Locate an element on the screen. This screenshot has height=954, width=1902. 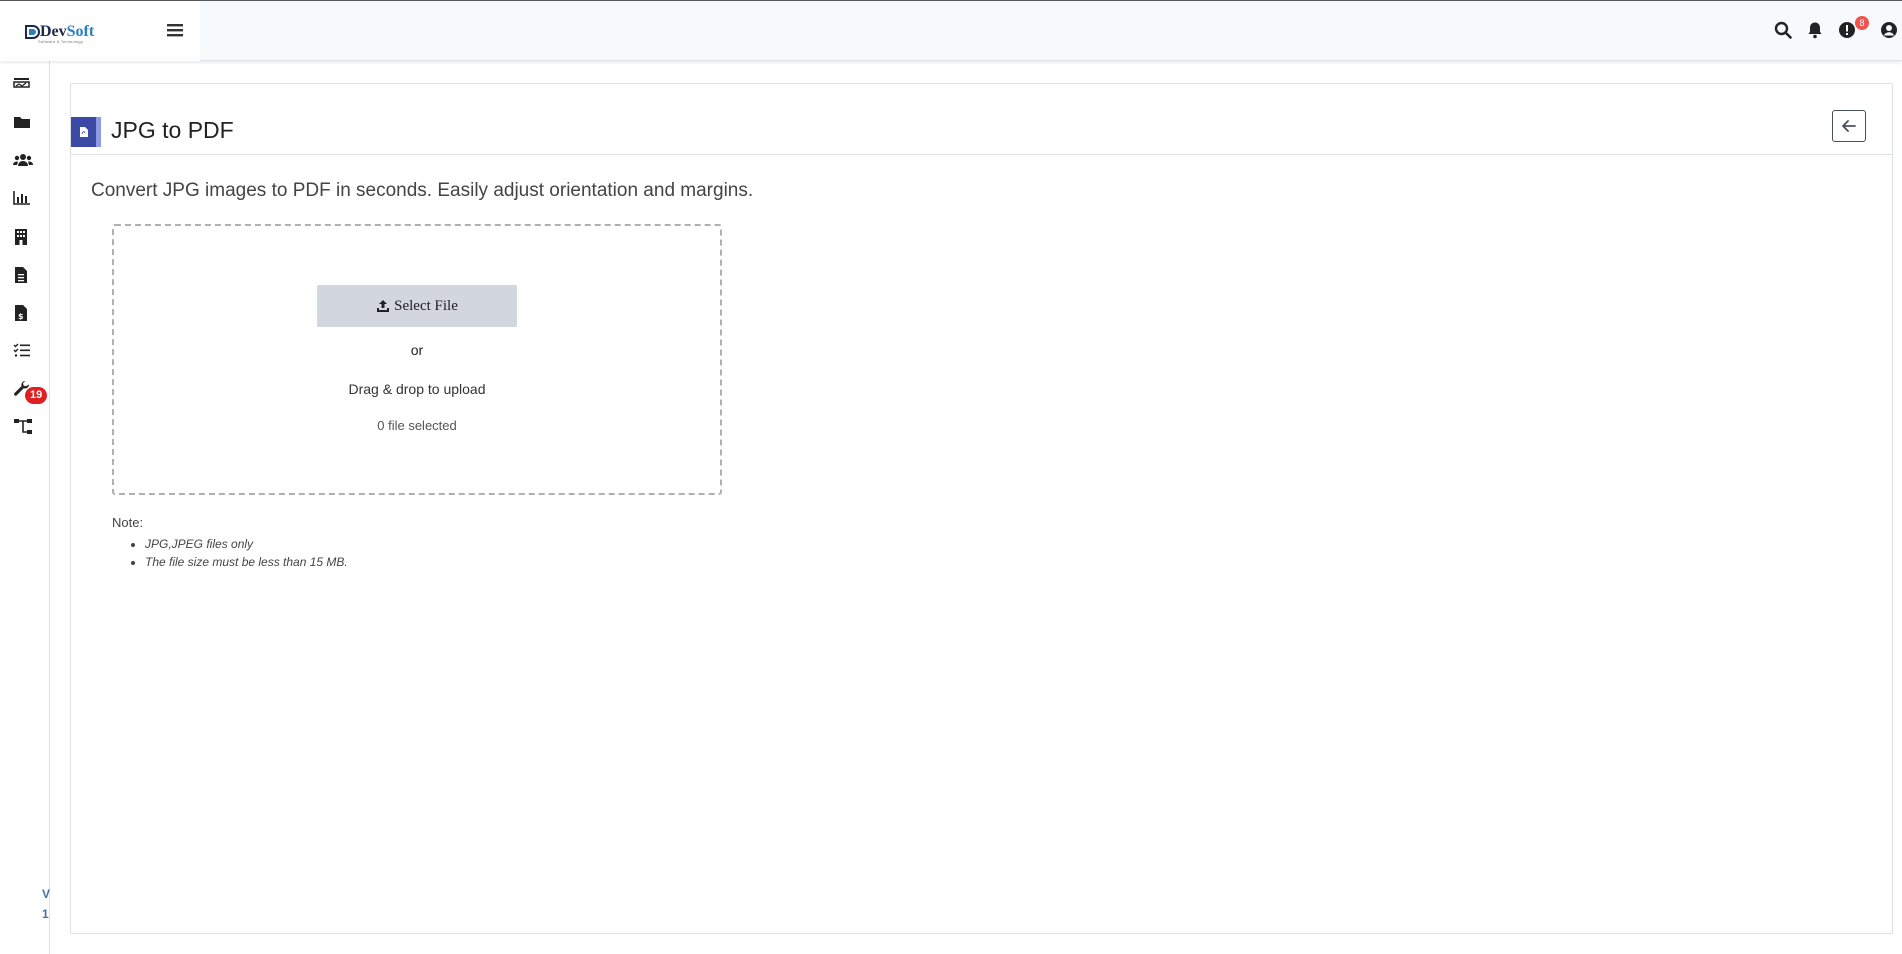
chart-icon is located at coordinates (21, 198).